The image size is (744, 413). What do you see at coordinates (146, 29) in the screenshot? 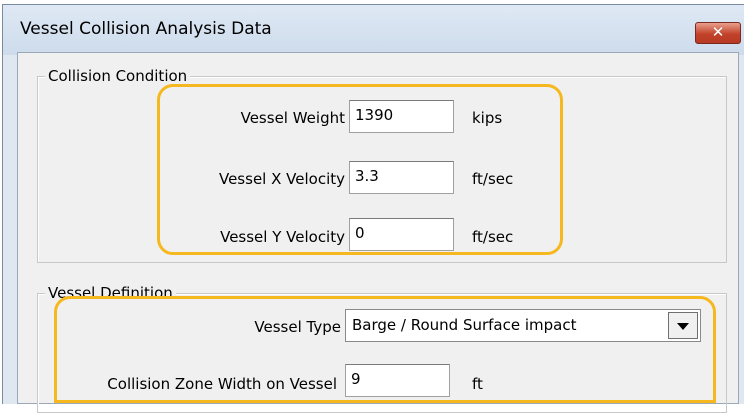
I see `window-title: Vessel Collision Analysis Data` at bounding box center [146, 29].